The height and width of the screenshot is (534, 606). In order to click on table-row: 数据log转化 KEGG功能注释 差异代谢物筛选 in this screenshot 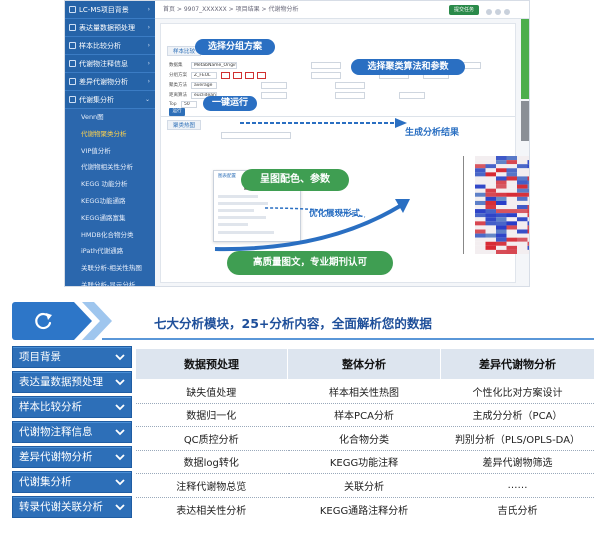, I will do `click(365, 462)`.